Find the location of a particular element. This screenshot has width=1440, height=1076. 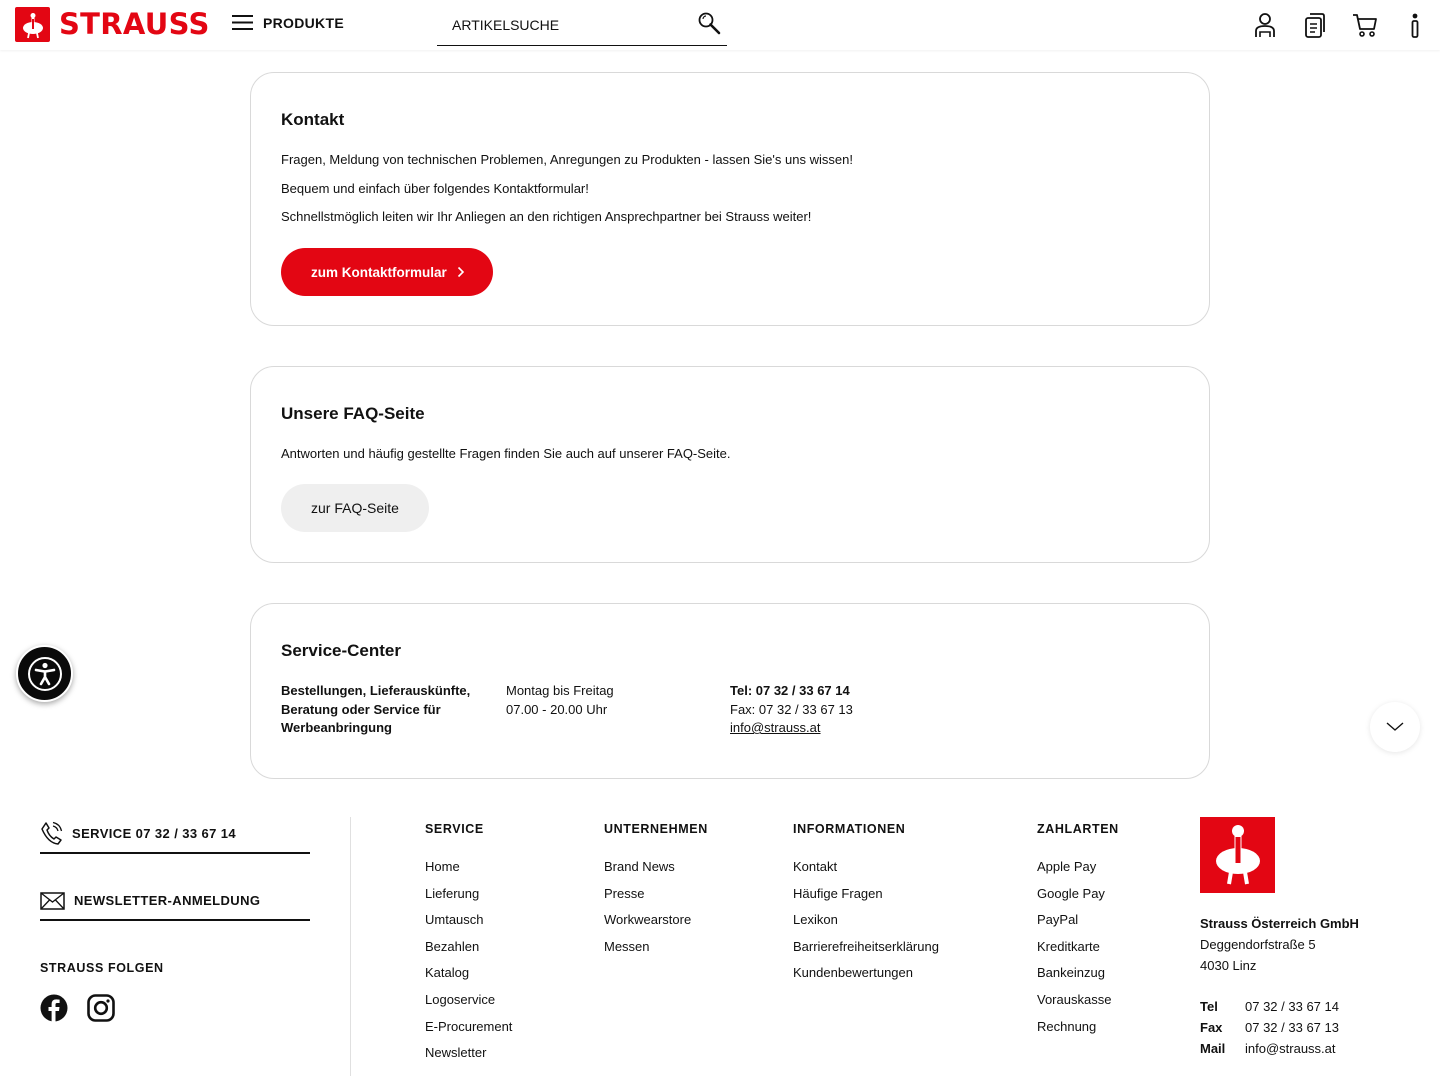

footer-link: E-Procurement is located at coordinates (468, 1031).